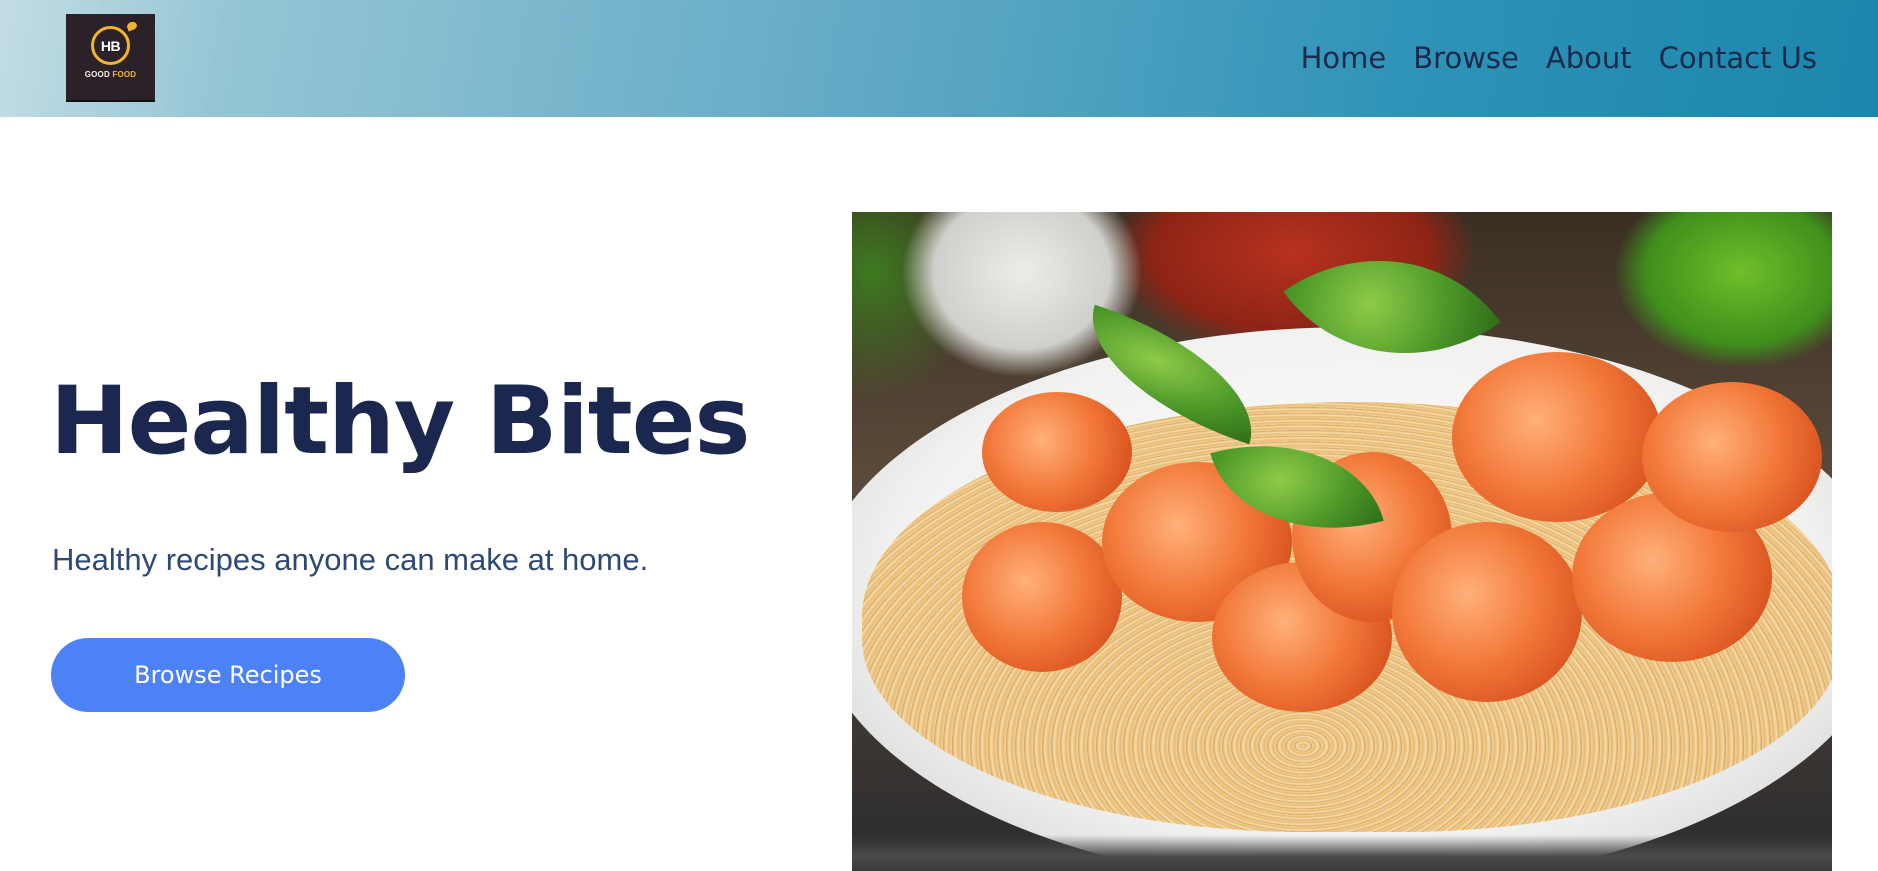 The height and width of the screenshot is (871, 1878). What do you see at coordinates (1466, 58) in the screenshot?
I see `nav-browse: Browse` at bounding box center [1466, 58].